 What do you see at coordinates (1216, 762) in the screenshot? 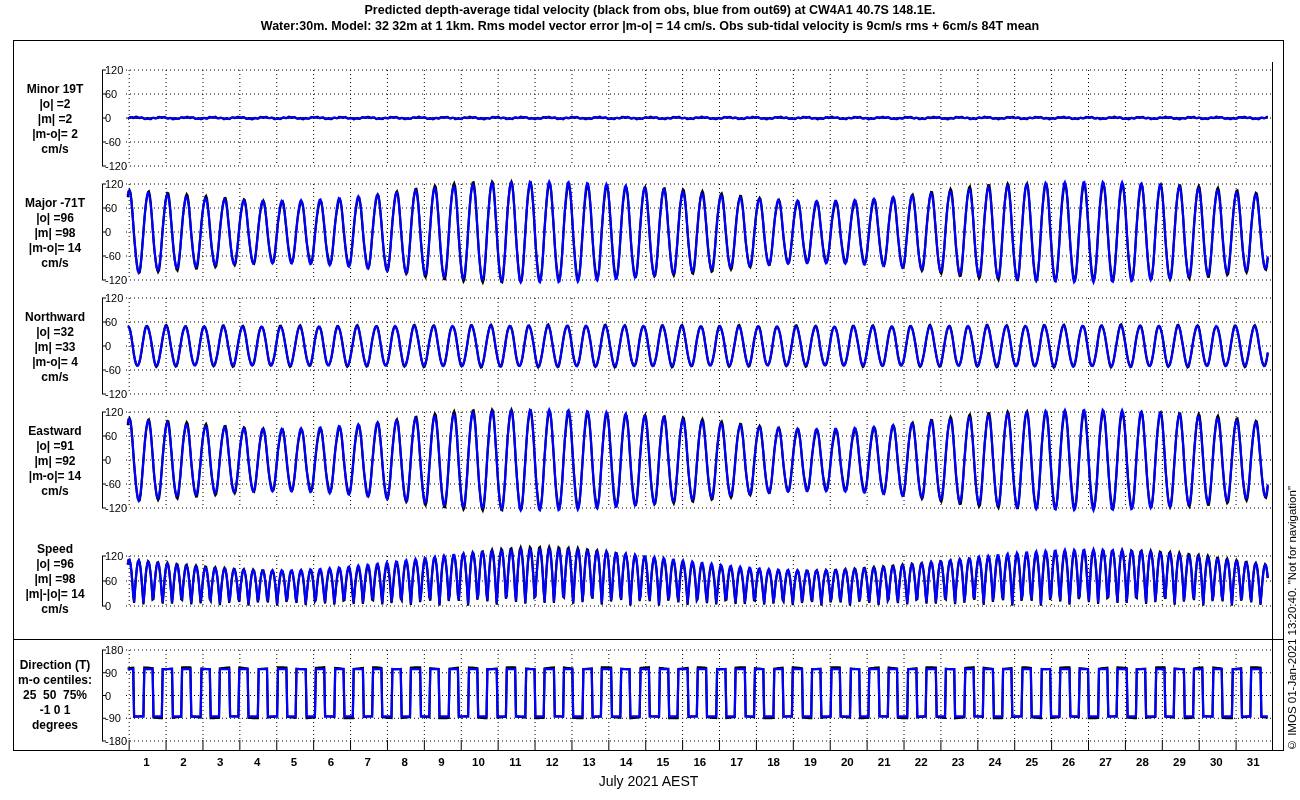
I see `axis-tick-label: 30` at bounding box center [1216, 762].